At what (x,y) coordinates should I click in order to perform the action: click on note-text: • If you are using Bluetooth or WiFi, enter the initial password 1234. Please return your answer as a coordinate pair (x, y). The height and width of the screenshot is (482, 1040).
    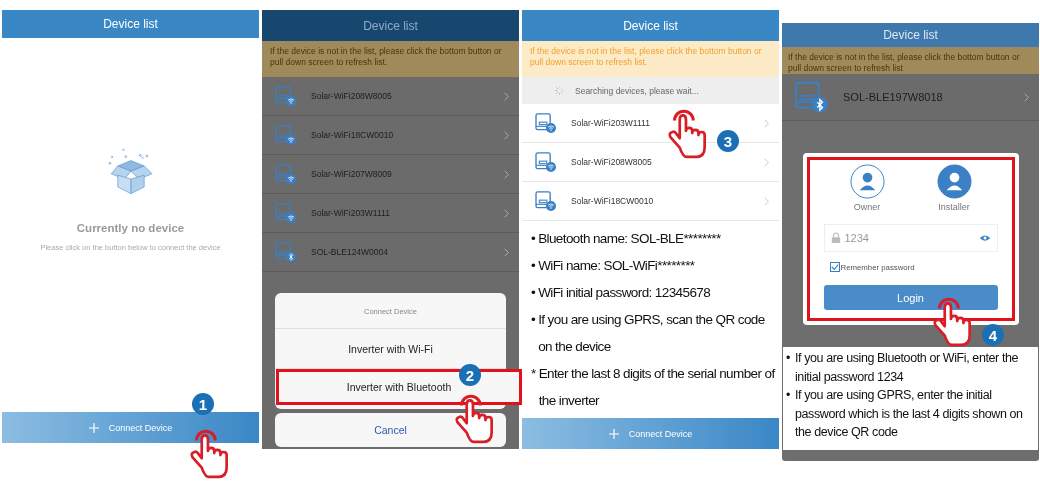
    Looking at the image, I should click on (903, 368).